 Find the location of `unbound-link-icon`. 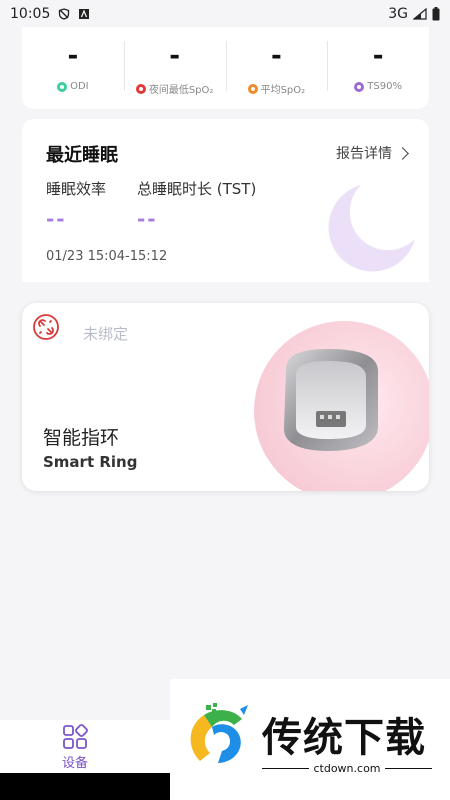

unbound-link-icon is located at coordinates (46, 327).